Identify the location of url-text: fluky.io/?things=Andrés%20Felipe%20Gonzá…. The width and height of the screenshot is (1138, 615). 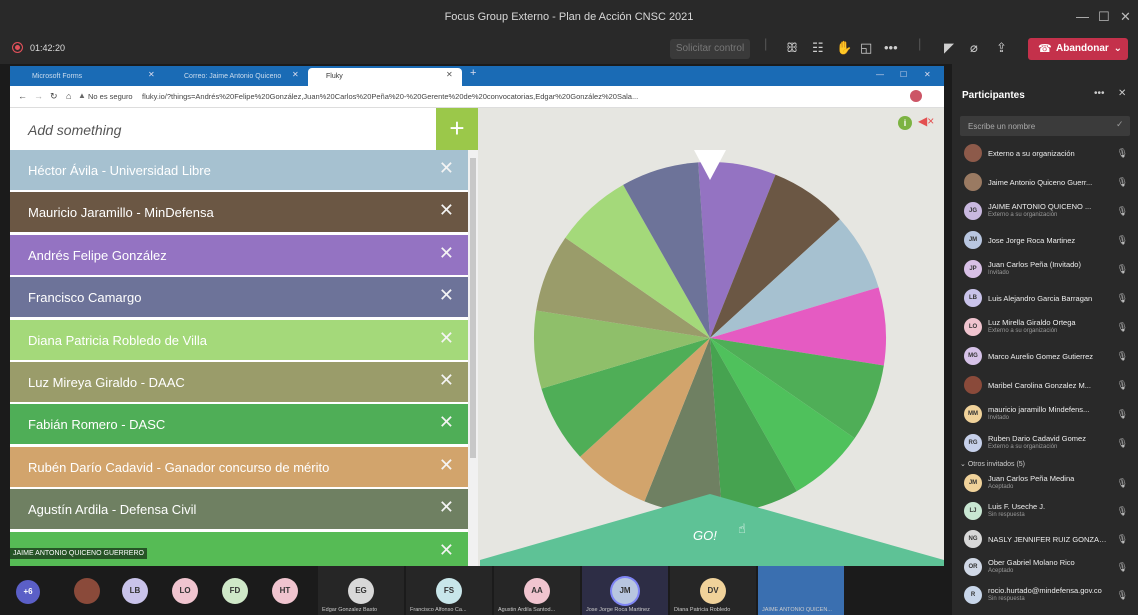
(512, 96).